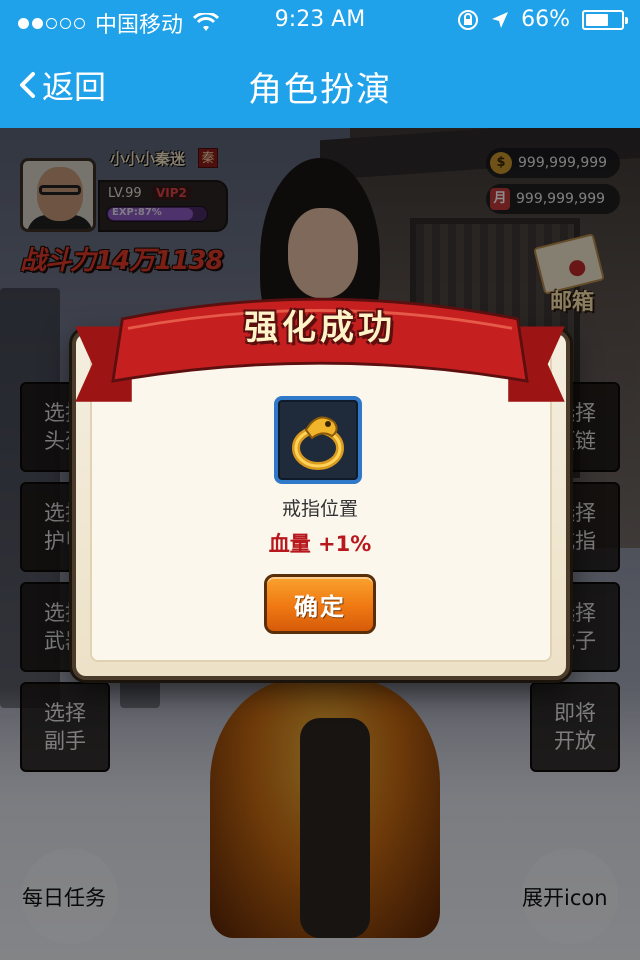  I want to click on item-name: 戒指位置, so click(319, 509).